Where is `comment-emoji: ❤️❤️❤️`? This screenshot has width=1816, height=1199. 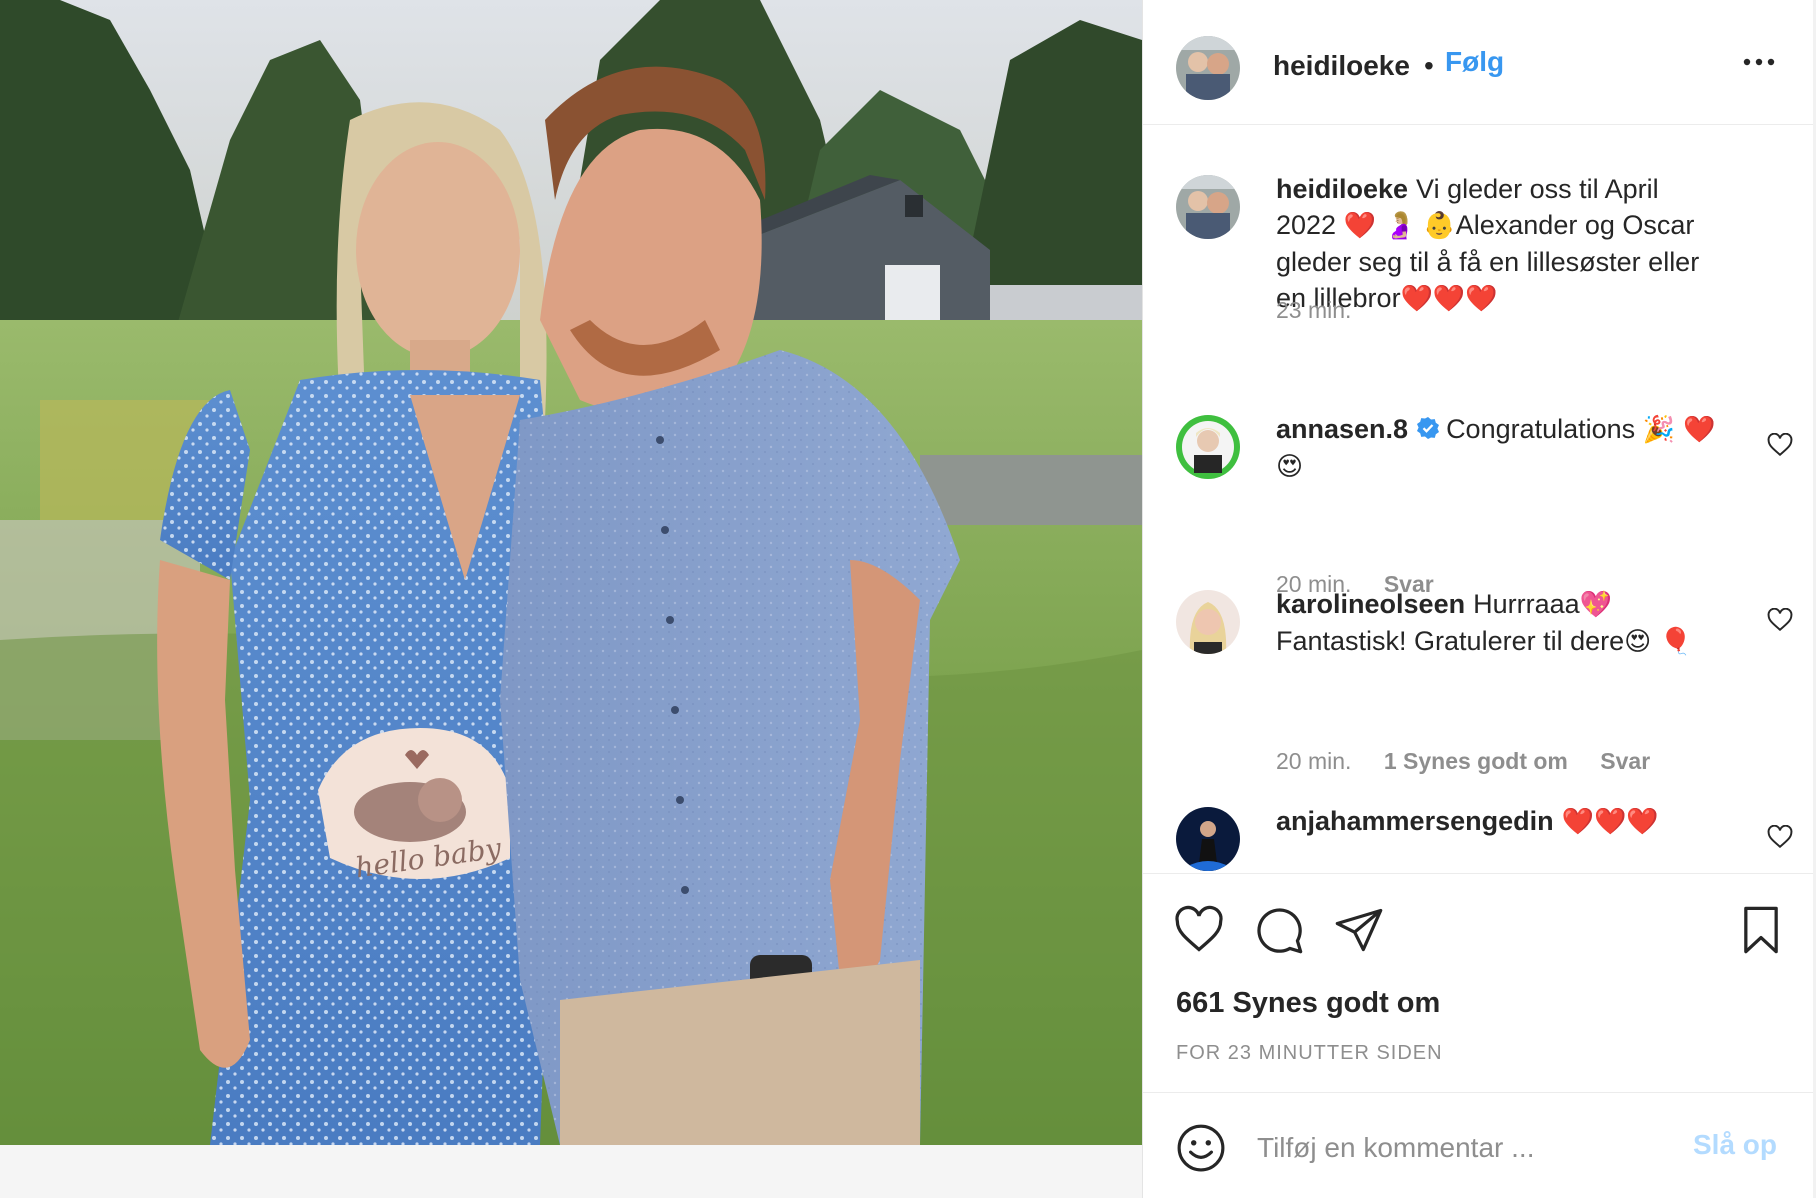 comment-emoji: ❤️❤️❤️ is located at coordinates (1610, 822).